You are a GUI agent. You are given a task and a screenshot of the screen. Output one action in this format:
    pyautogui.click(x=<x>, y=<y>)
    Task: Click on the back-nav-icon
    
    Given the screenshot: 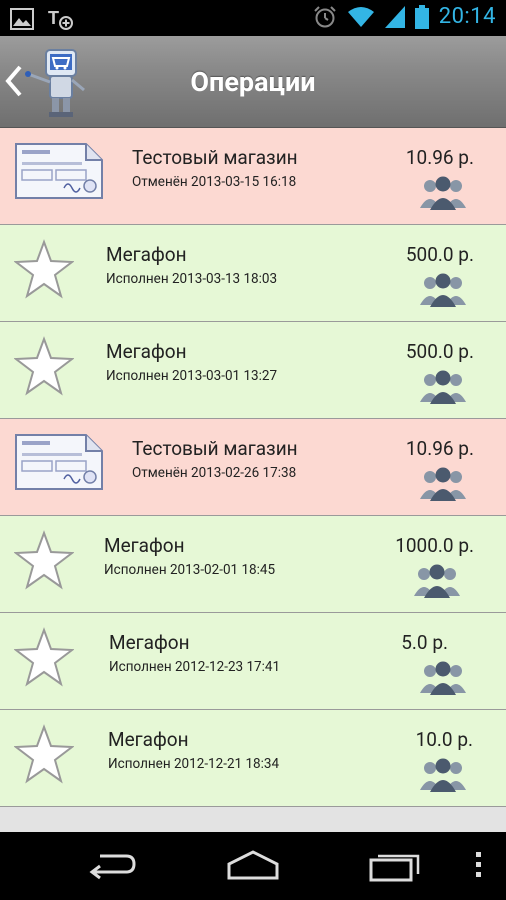 What is the action you would take?
    pyautogui.click(x=112, y=865)
    